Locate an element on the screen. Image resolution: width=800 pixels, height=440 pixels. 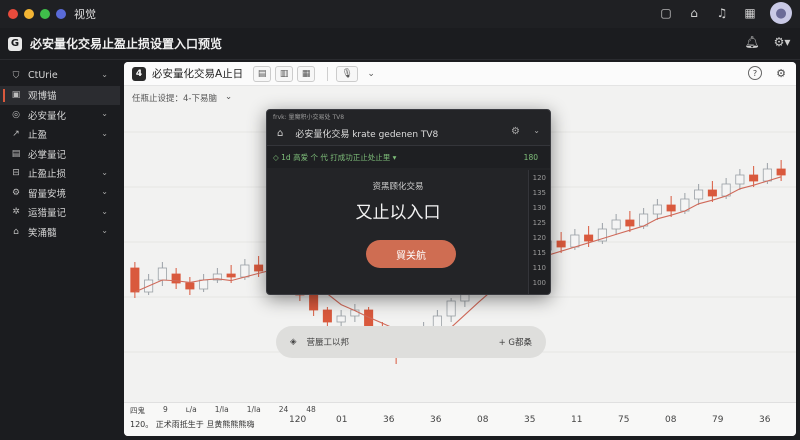
sidebar-item-label: 笑涌髓 is located at coordinates (42, 233).